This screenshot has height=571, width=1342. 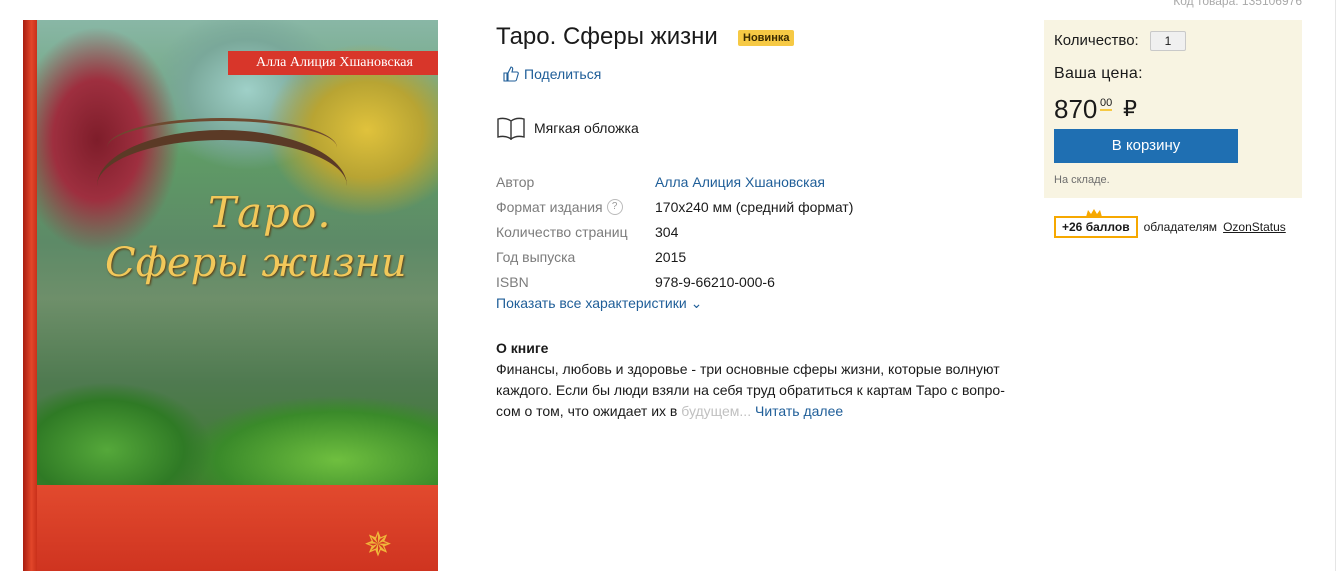 I want to click on cover-title-line1: Таро., so click(x=270, y=212).